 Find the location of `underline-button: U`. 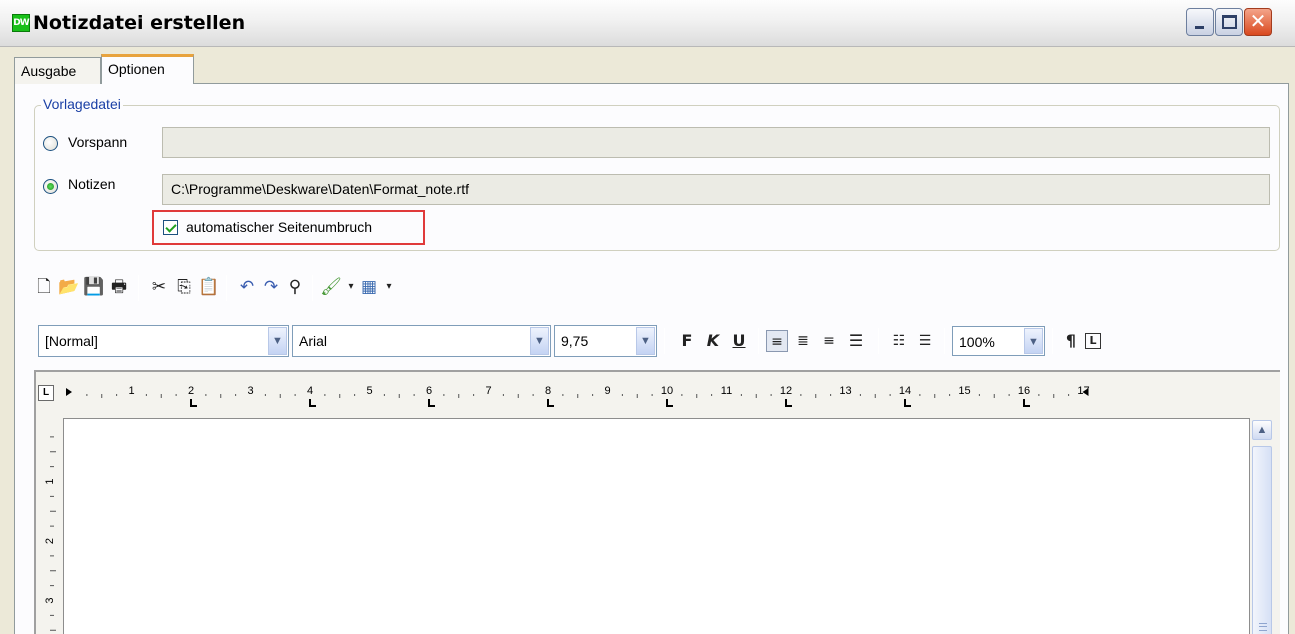

underline-button: U is located at coordinates (739, 341).